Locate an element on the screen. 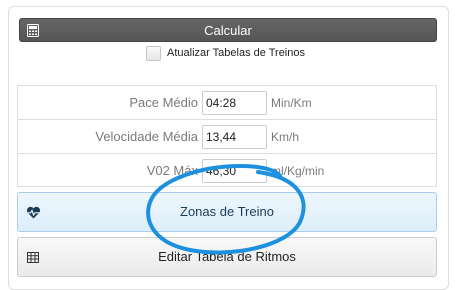 The height and width of the screenshot is (290, 457). speed-row: Velocidade Média 13,44 Km/h is located at coordinates (227, 136).